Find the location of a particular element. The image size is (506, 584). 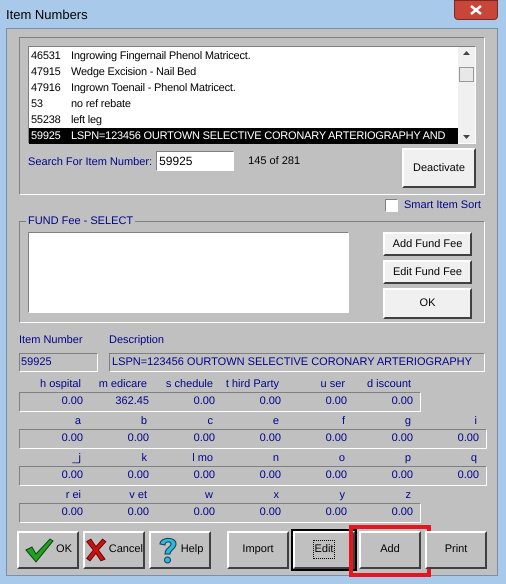

fund-fee-button: Add Fund Fee is located at coordinates (427, 244).